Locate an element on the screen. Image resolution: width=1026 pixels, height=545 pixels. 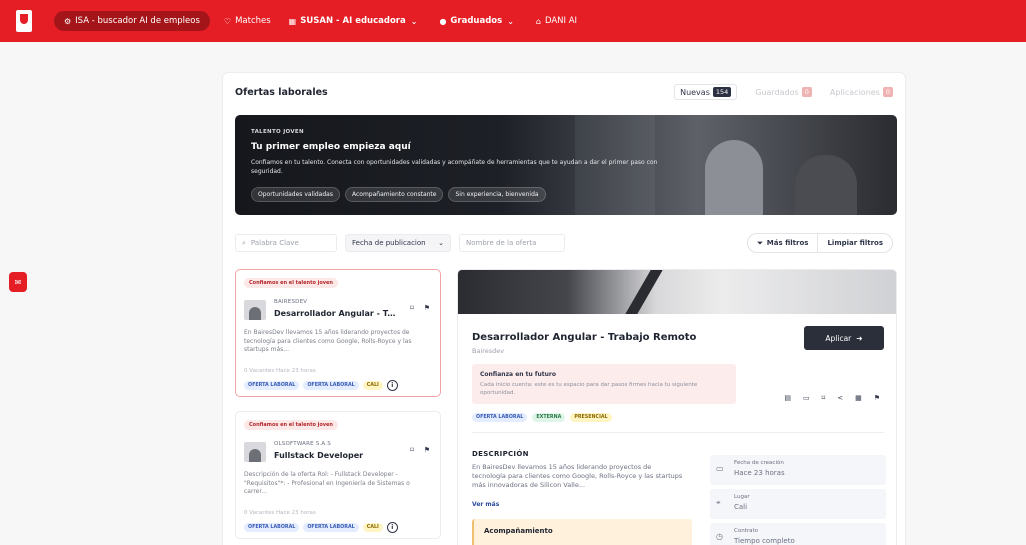
tab-label: Aplicaciones is located at coordinates (854, 92).